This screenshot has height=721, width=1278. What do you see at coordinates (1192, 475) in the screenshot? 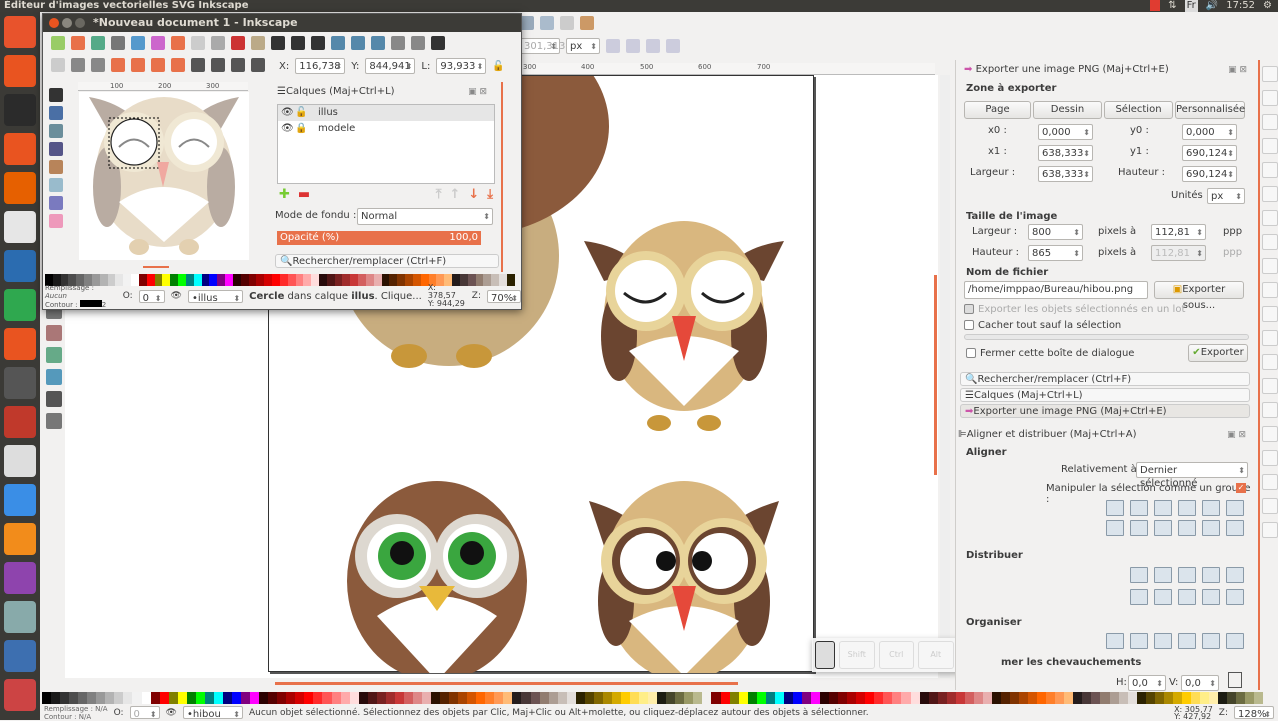
I see `relative-select: Dernier sélectionné` at bounding box center [1192, 475].